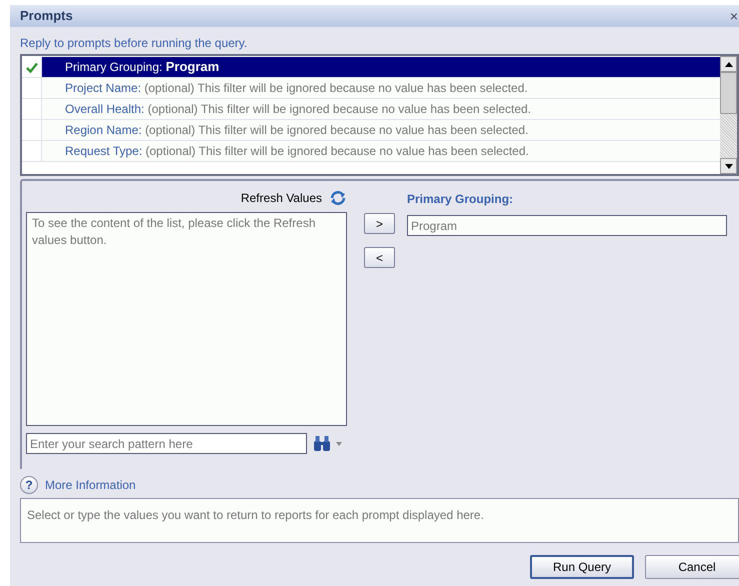 This screenshot has height=586, width=739. I want to click on prompt-item: Project Name: (optional) This filter will be ignored because no value has been selected., so click(381, 88).